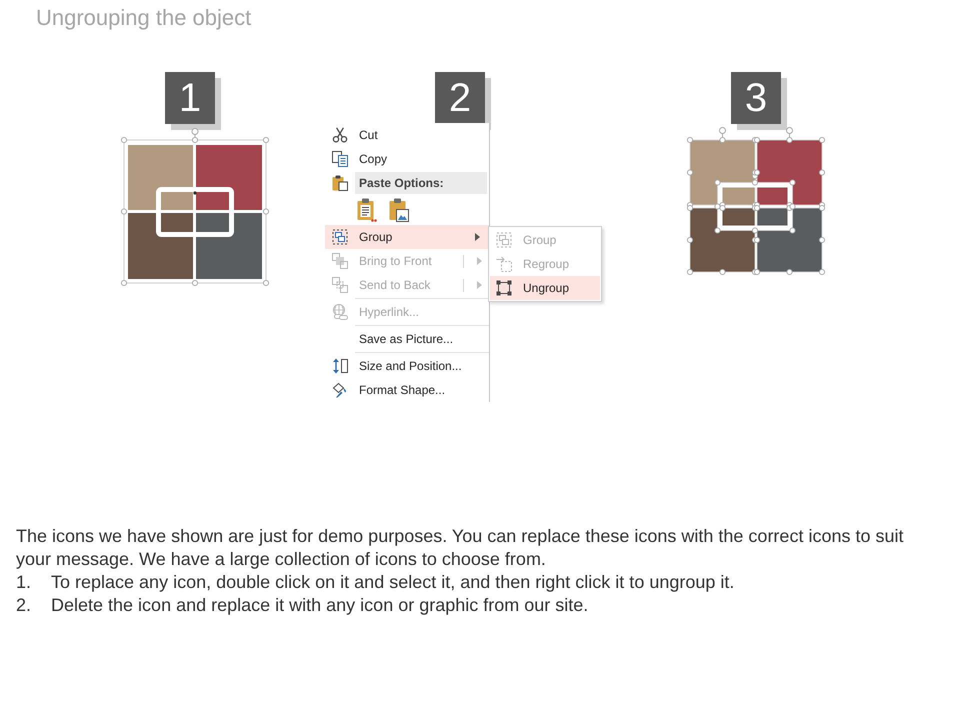 This screenshot has width=960, height=720. I want to click on arrow-rectangle-icon, so click(340, 366).